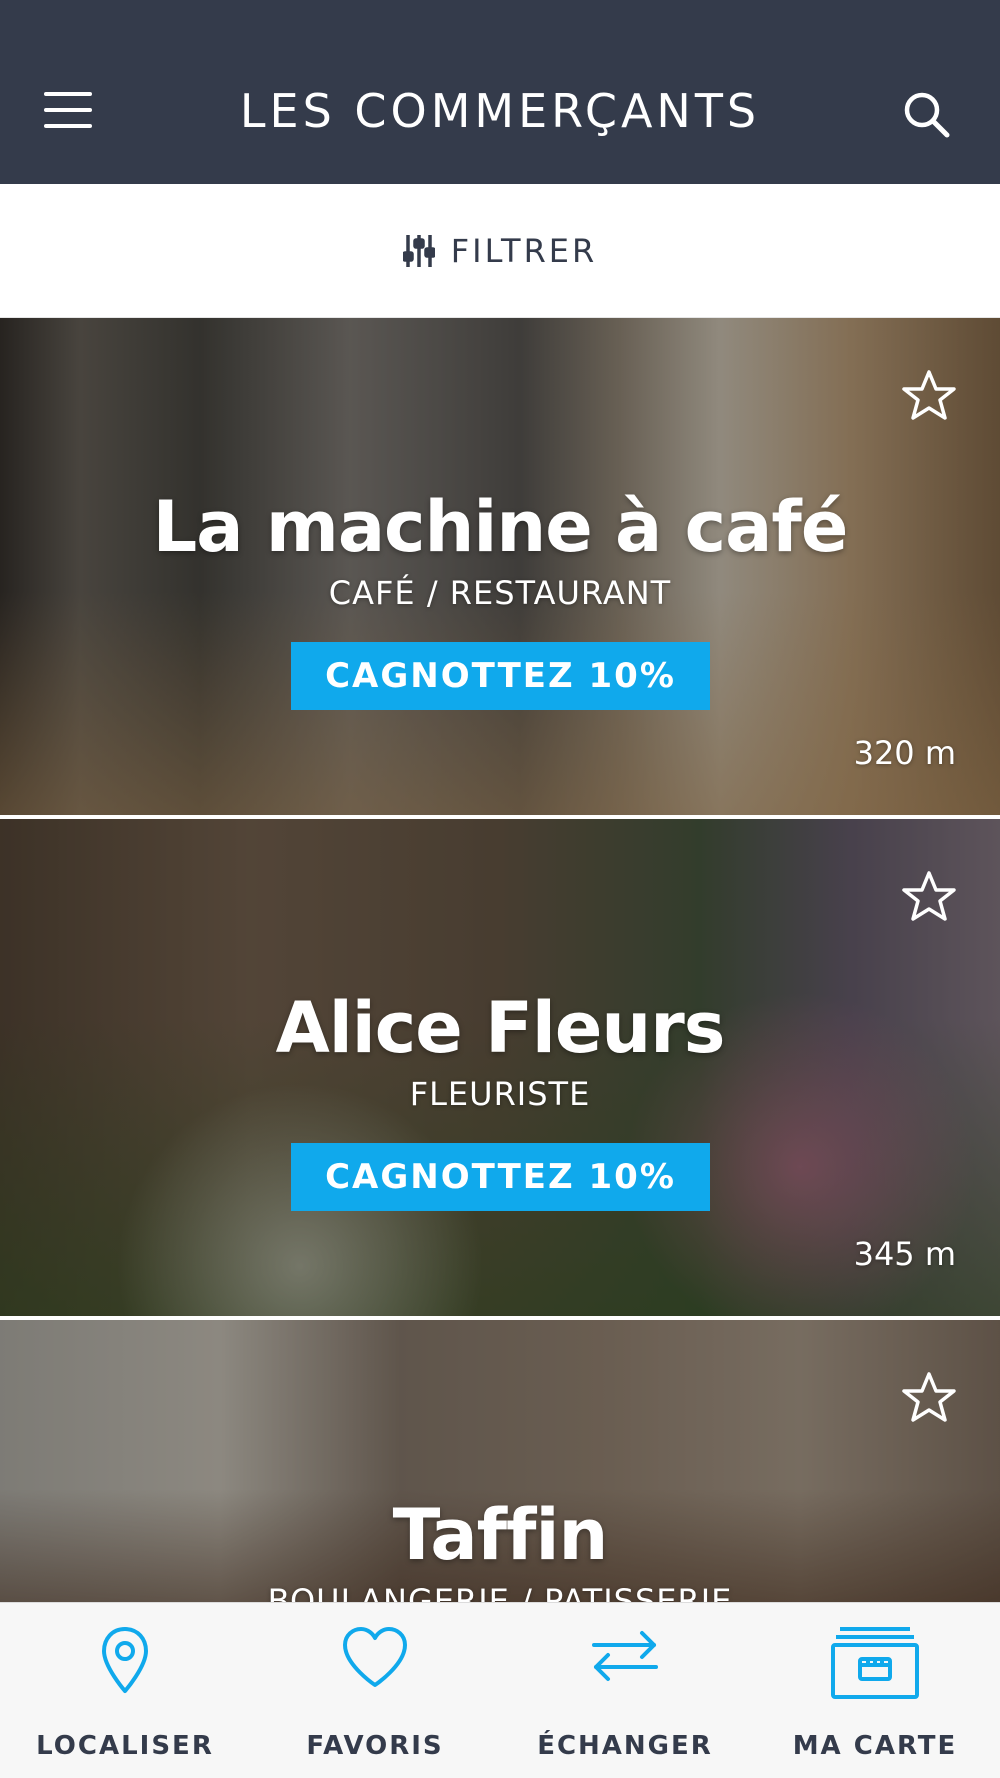 The width and height of the screenshot is (1000, 1778). Describe the element at coordinates (500, 1094) in the screenshot. I see `shop-category: FLEURISTE` at that location.